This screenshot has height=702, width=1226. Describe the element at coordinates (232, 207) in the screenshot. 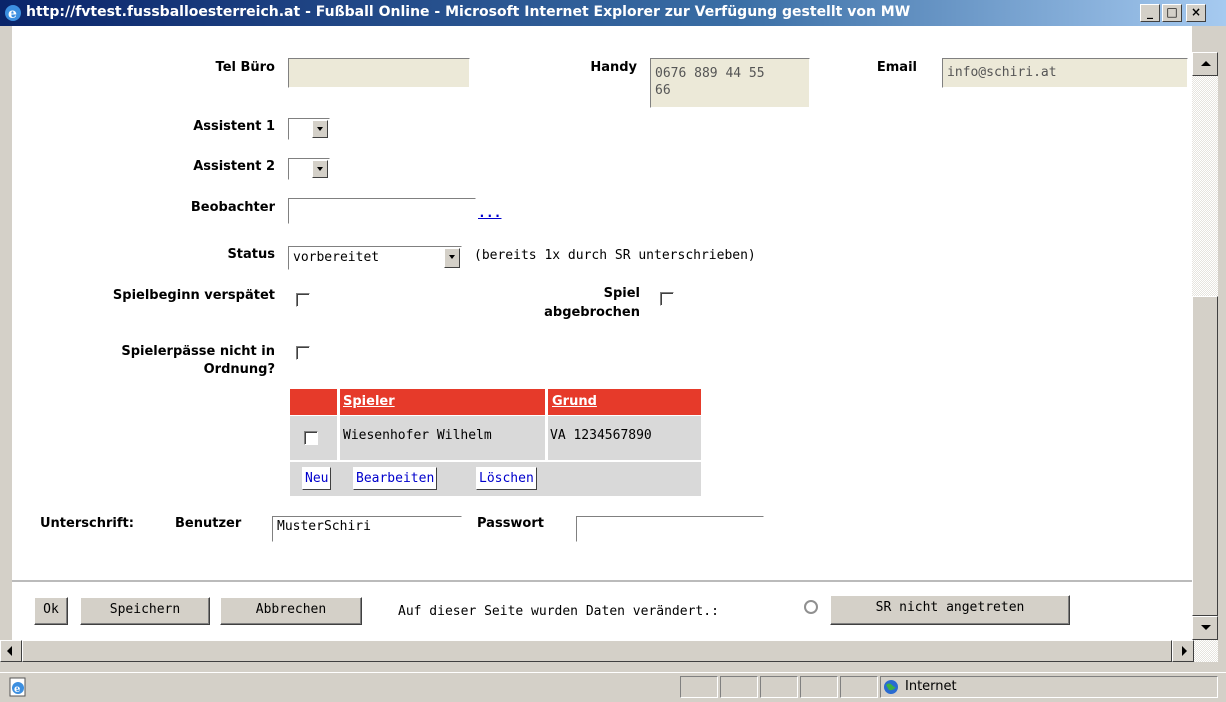

I see `beobachter-label: Beobachter` at that location.